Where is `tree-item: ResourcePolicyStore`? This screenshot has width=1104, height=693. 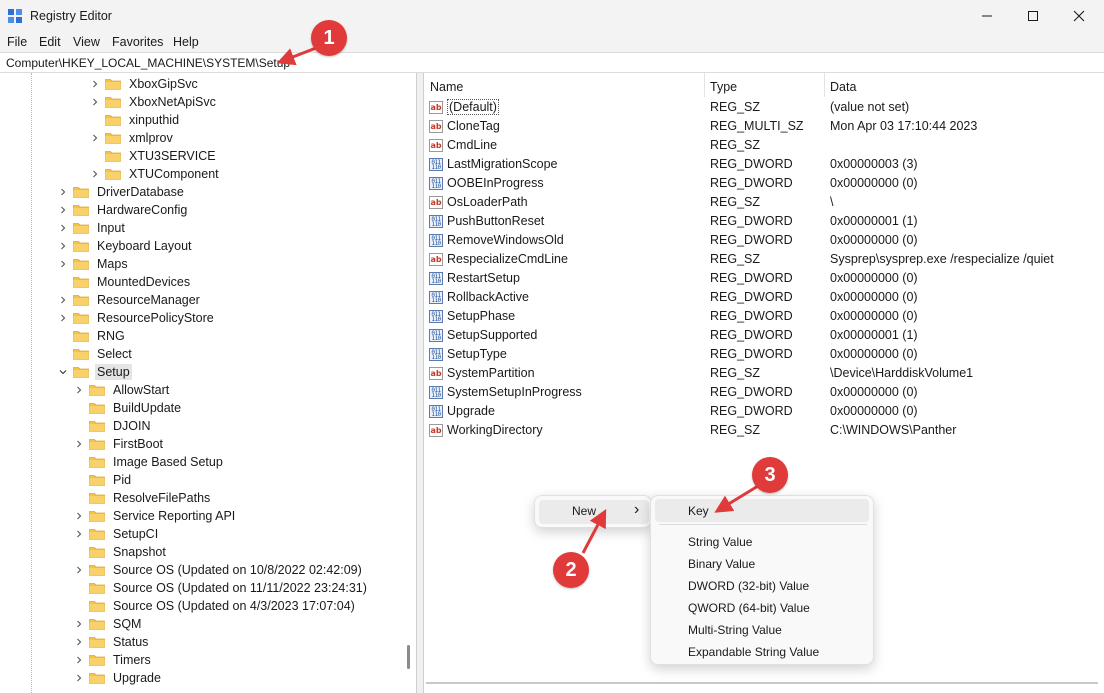
tree-item: ResourcePolicyStore is located at coordinates (136, 318).